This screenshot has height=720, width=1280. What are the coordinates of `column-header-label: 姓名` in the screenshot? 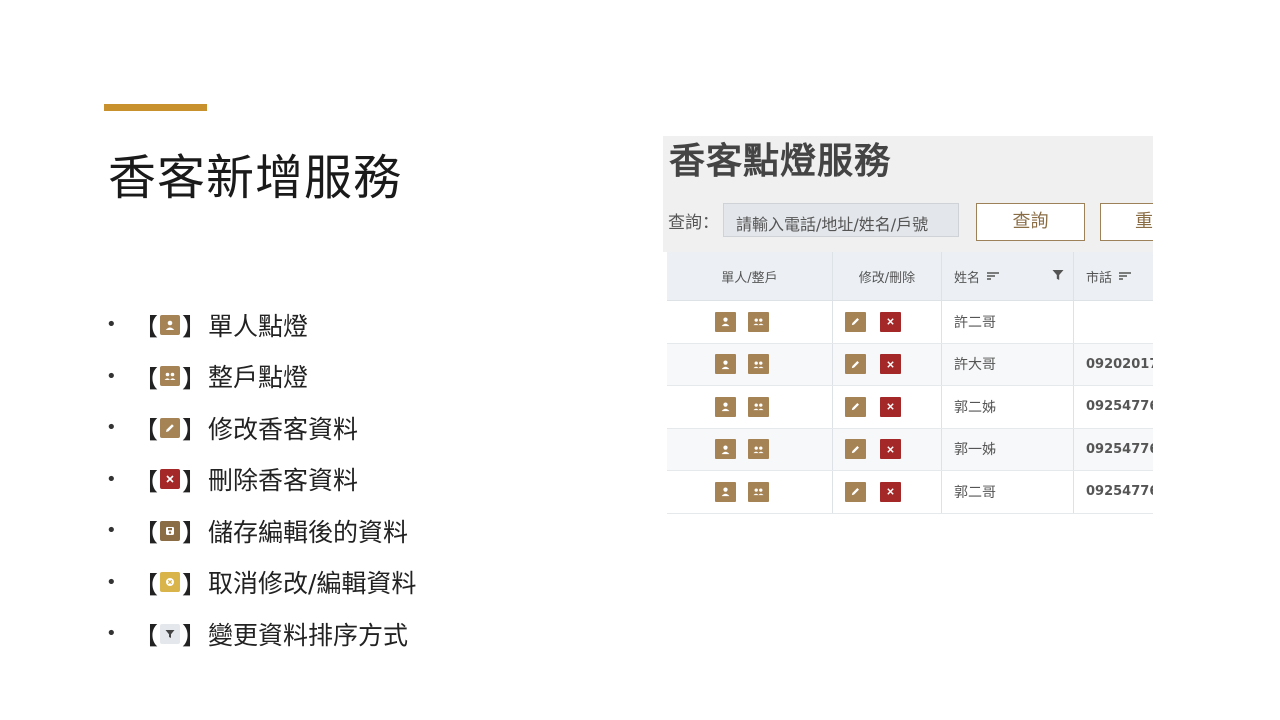 It's located at (967, 278).